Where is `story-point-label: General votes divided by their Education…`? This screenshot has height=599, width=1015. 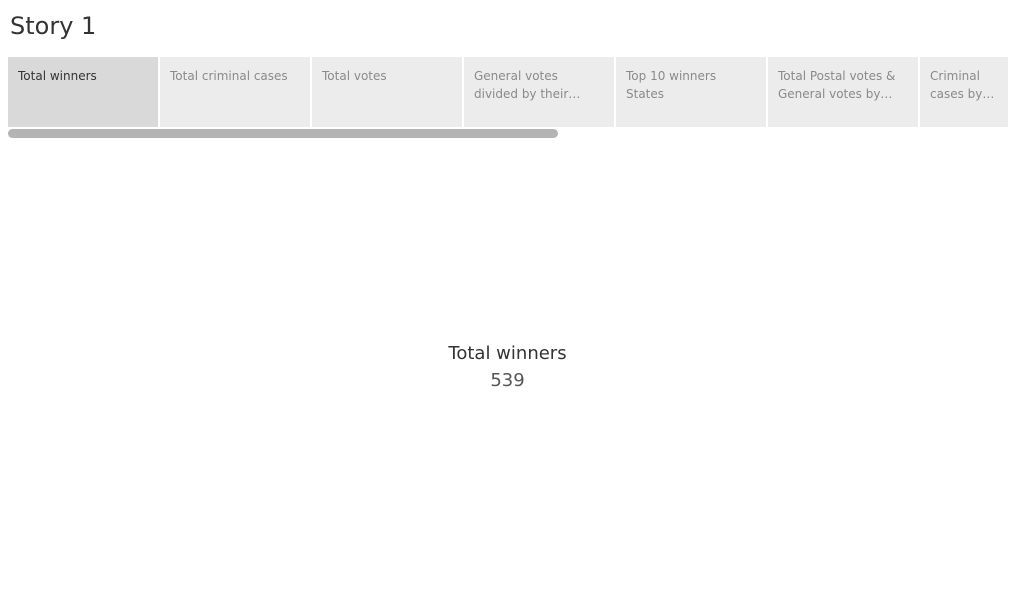
story-point-label: General votes divided by their Education… is located at coordinates (521, 85).